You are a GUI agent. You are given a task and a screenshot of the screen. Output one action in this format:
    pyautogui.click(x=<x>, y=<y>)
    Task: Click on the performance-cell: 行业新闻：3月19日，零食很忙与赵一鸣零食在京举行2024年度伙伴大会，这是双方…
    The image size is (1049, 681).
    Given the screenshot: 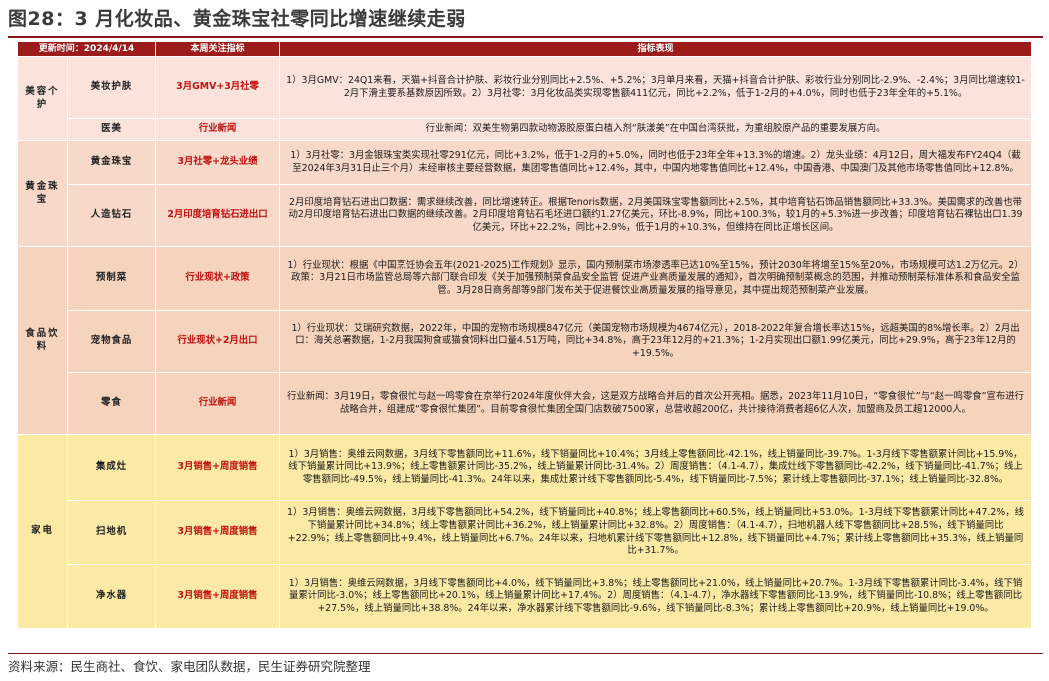 What is the action you would take?
    pyautogui.click(x=656, y=403)
    